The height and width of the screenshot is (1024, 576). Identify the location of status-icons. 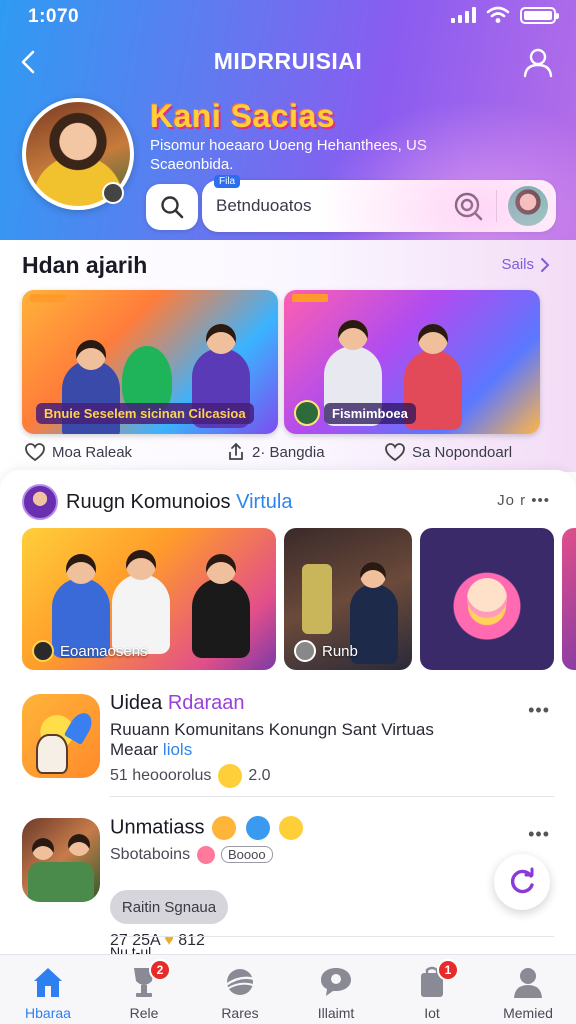
(505, 15).